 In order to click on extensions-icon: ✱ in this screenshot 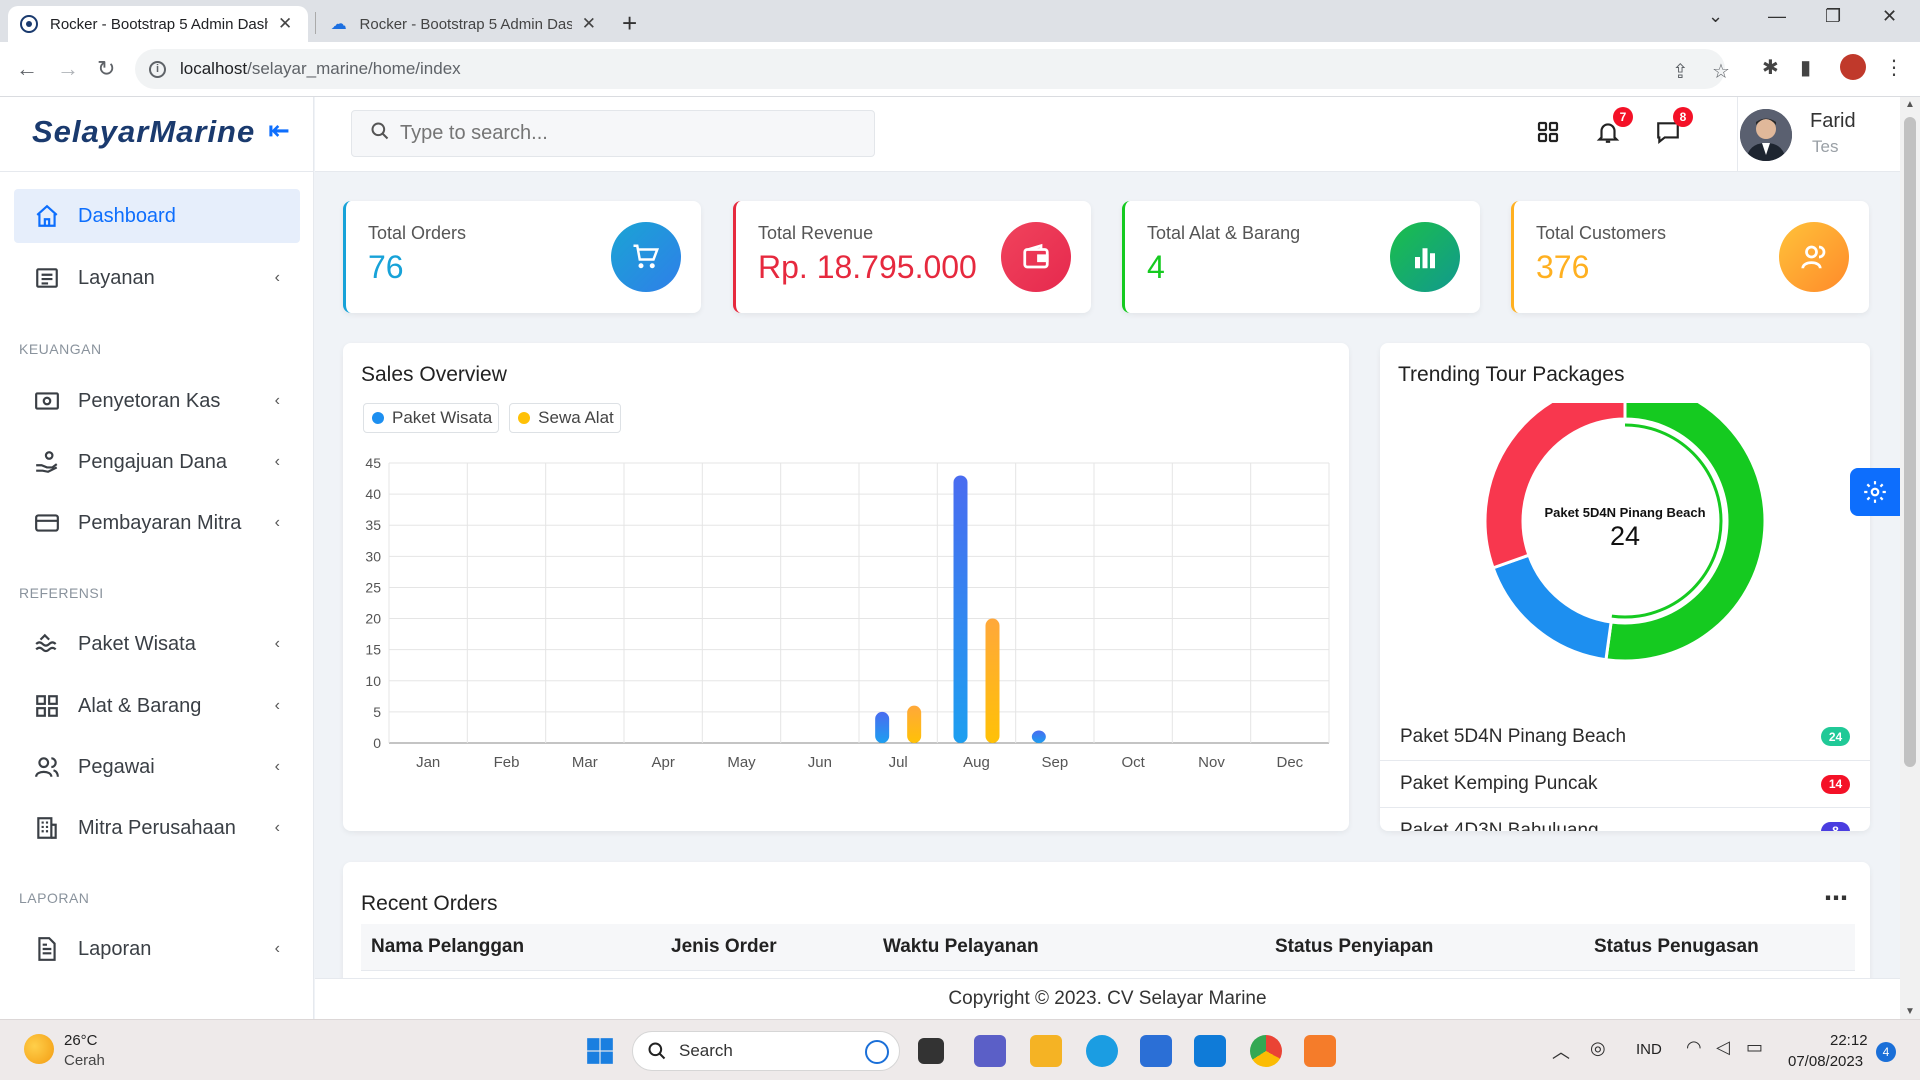, I will do `click(1770, 67)`.